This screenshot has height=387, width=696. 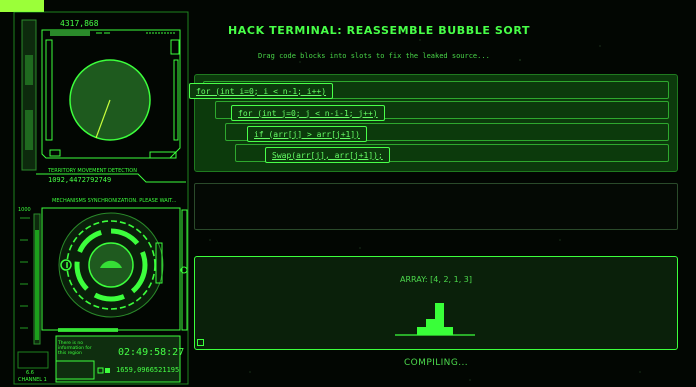 What do you see at coordinates (200, 342) in the screenshot?
I see `panel-toggle-button` at bounding box center [200, 342].